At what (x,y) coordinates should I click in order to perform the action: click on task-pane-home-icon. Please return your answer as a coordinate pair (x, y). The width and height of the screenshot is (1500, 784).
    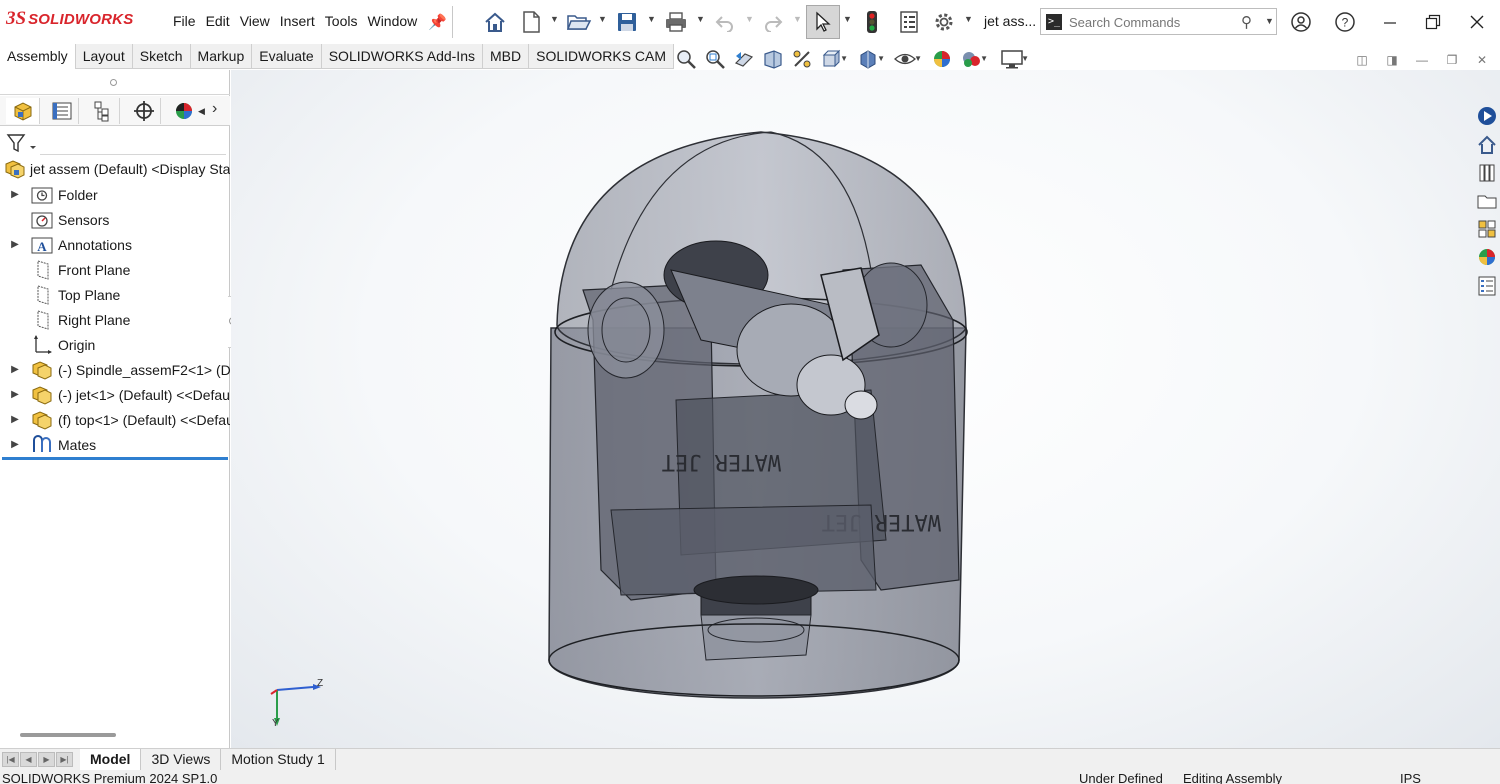
    Looking at the image, I should click on (1487, 145).